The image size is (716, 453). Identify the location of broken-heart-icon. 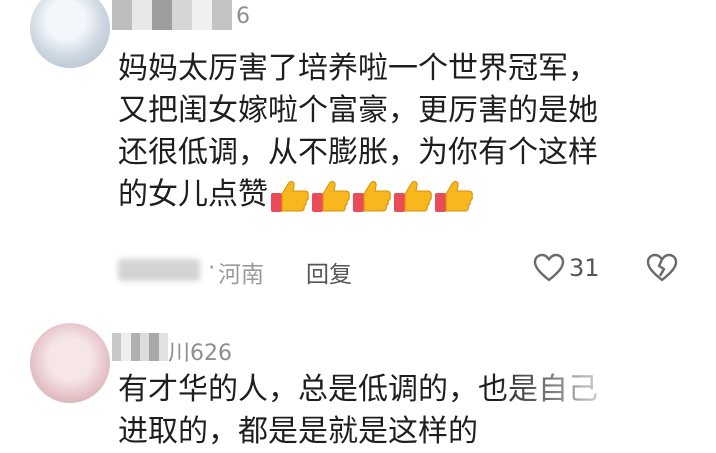
(662, 267).